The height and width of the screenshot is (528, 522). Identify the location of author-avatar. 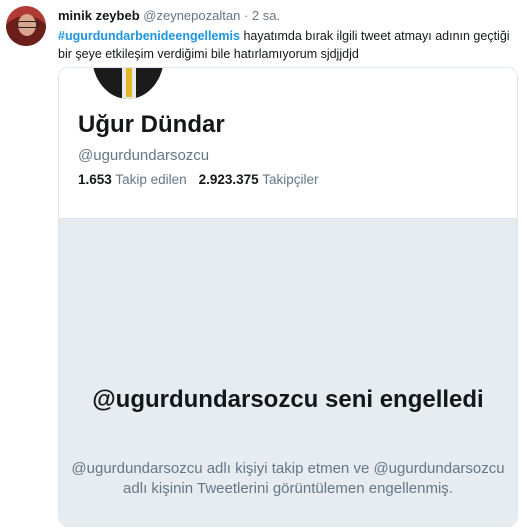
(26, 26).